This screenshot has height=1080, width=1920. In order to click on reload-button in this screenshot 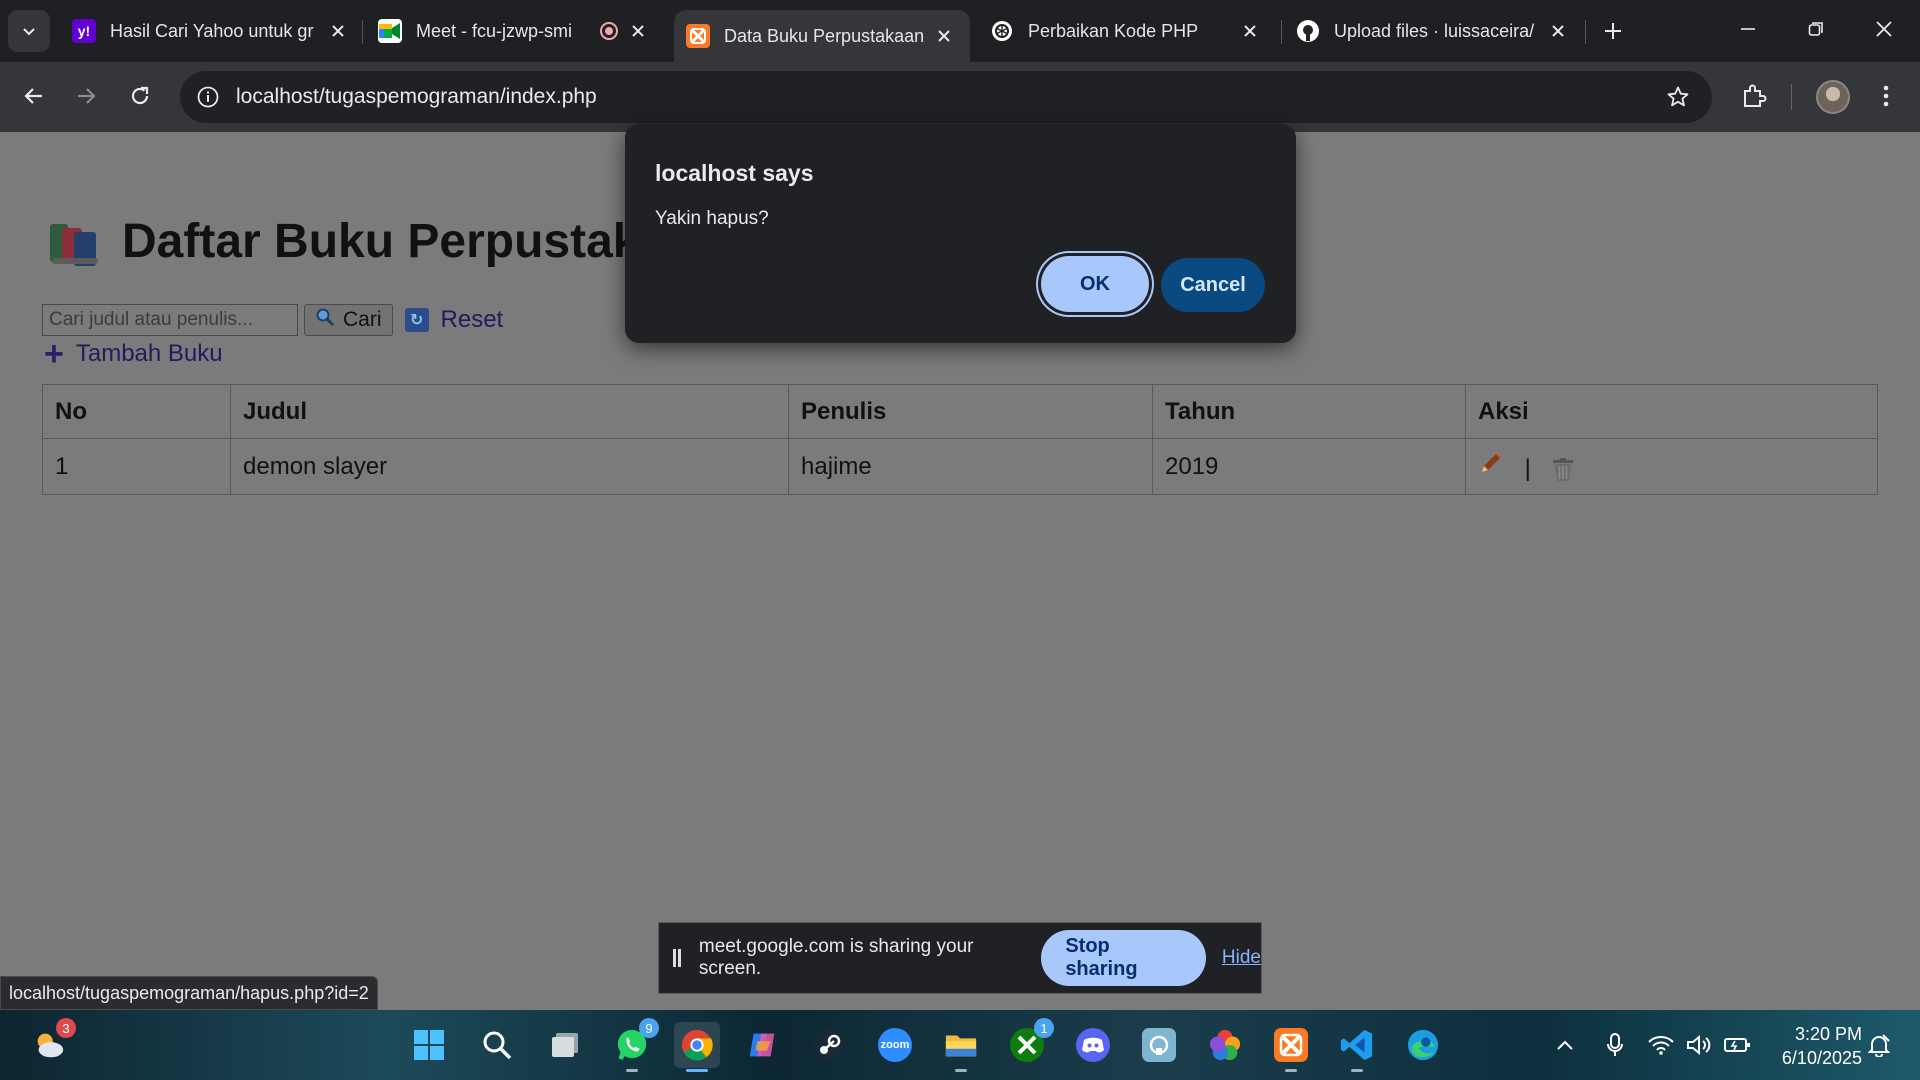, I will do `click(140, 96)`.